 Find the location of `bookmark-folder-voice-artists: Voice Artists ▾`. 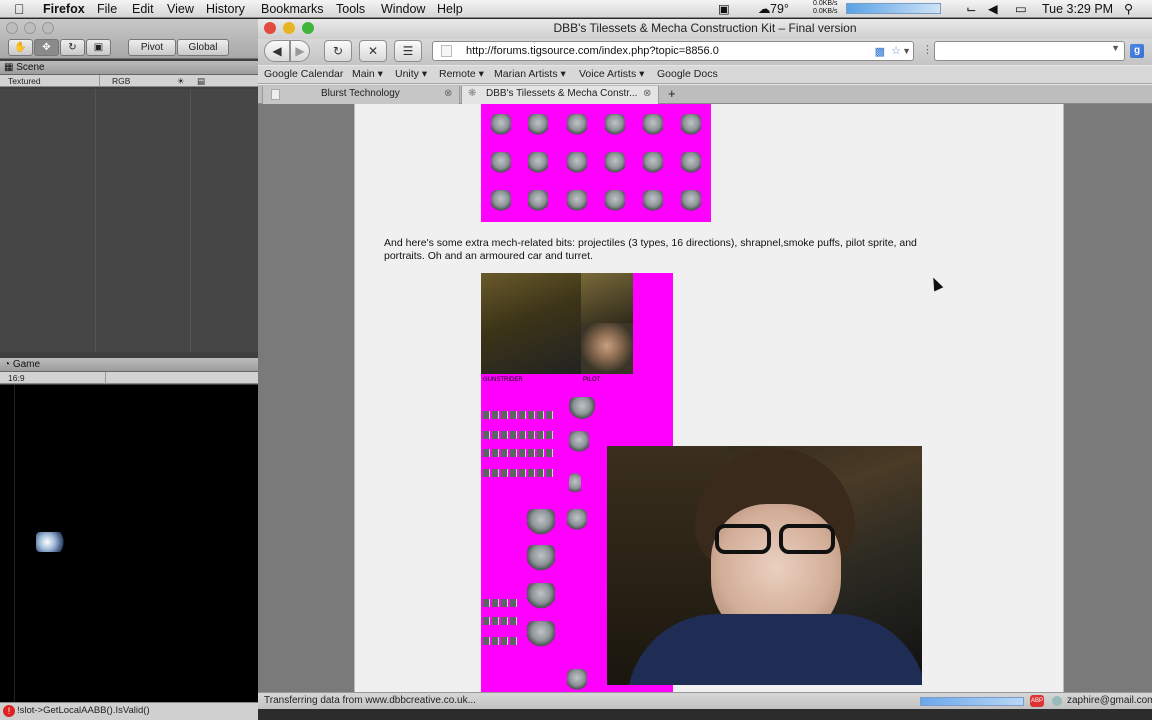

bookmark-folder-voice-artists: Voice Artists ▾ is located at coordinates (611, 74).